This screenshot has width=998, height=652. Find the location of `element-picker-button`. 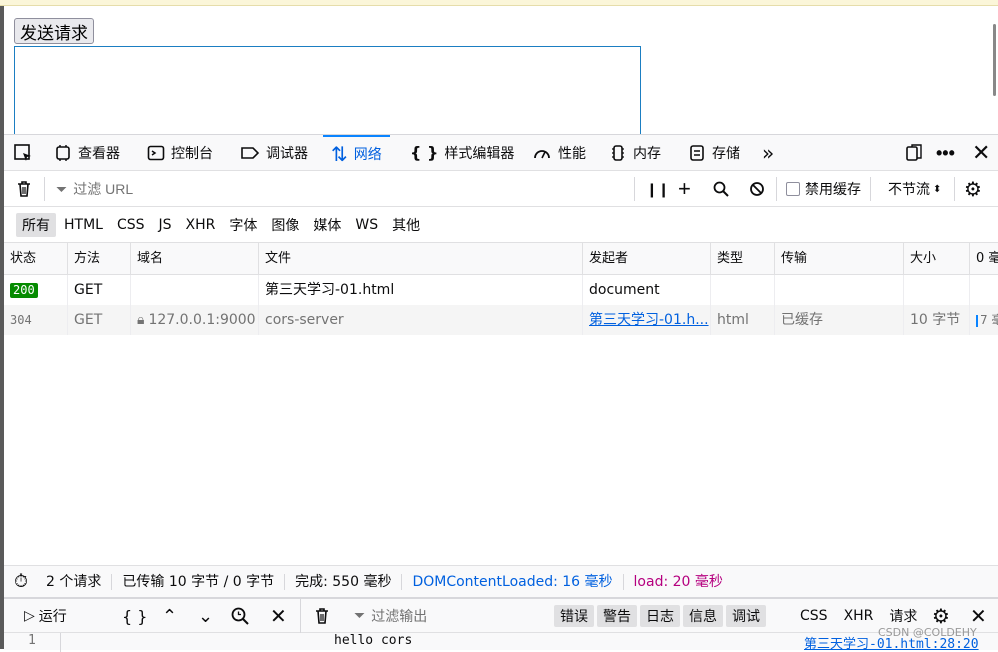

element-picker-button is located at coordinates (23, 153).